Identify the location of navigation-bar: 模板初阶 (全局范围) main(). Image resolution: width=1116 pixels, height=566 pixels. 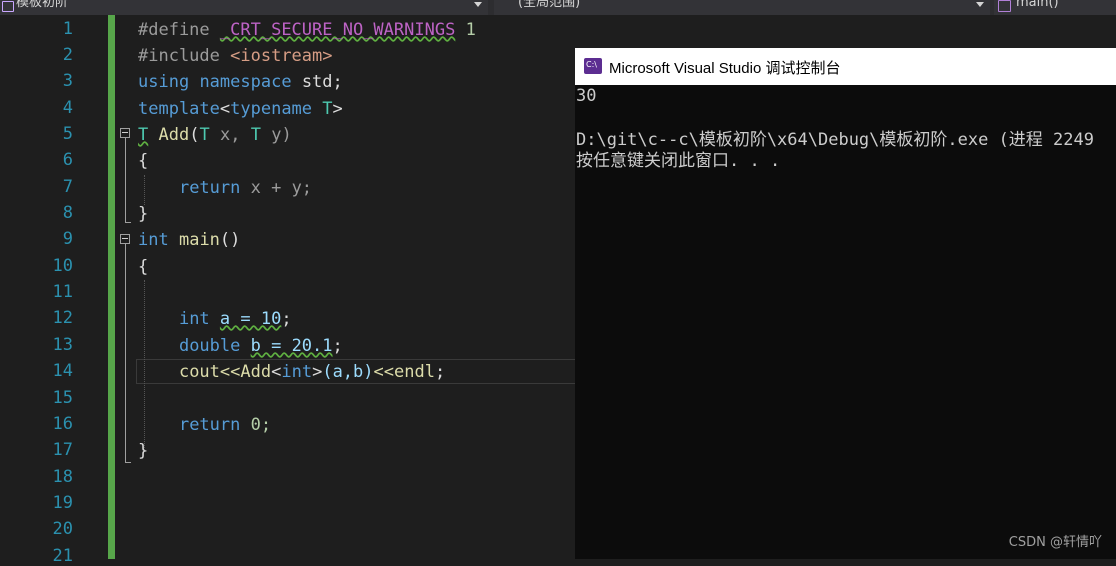
(558, 7).